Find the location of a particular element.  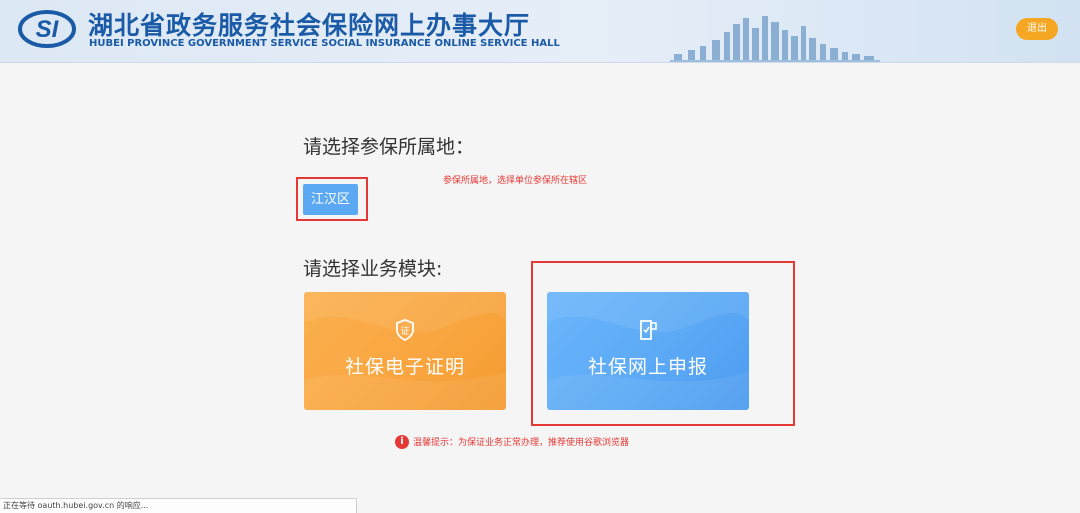

logo-text: SI is located at coordinates (48, 29).